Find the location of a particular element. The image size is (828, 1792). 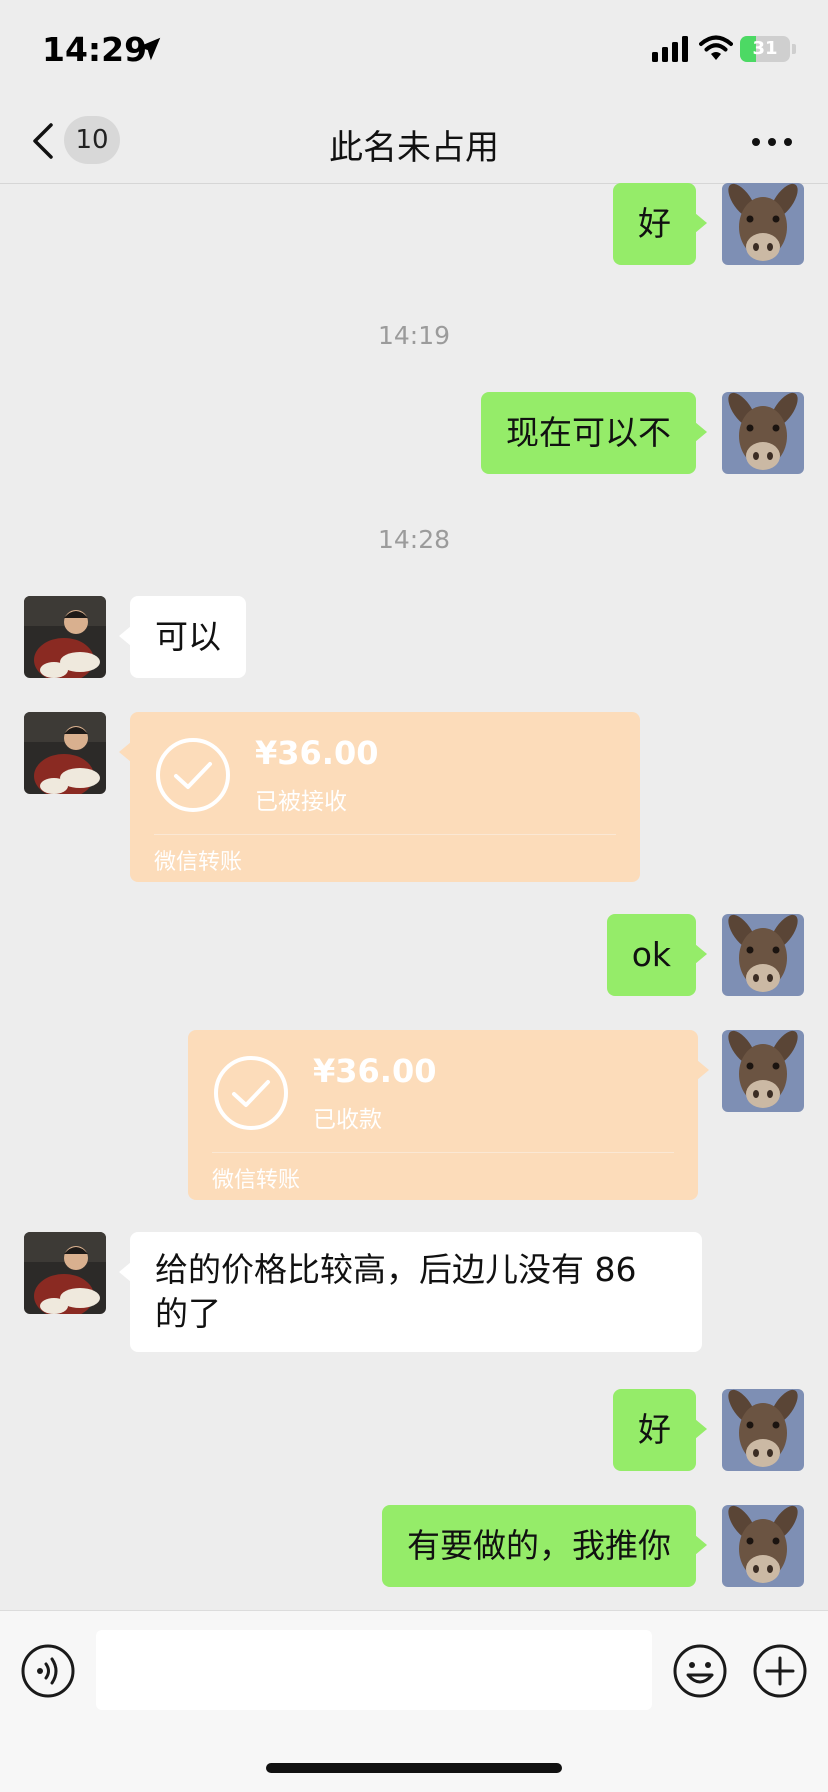

transfer-card-incoming: ¥36.00 已被接收 微信转账 is located at coordinates (379, 797).